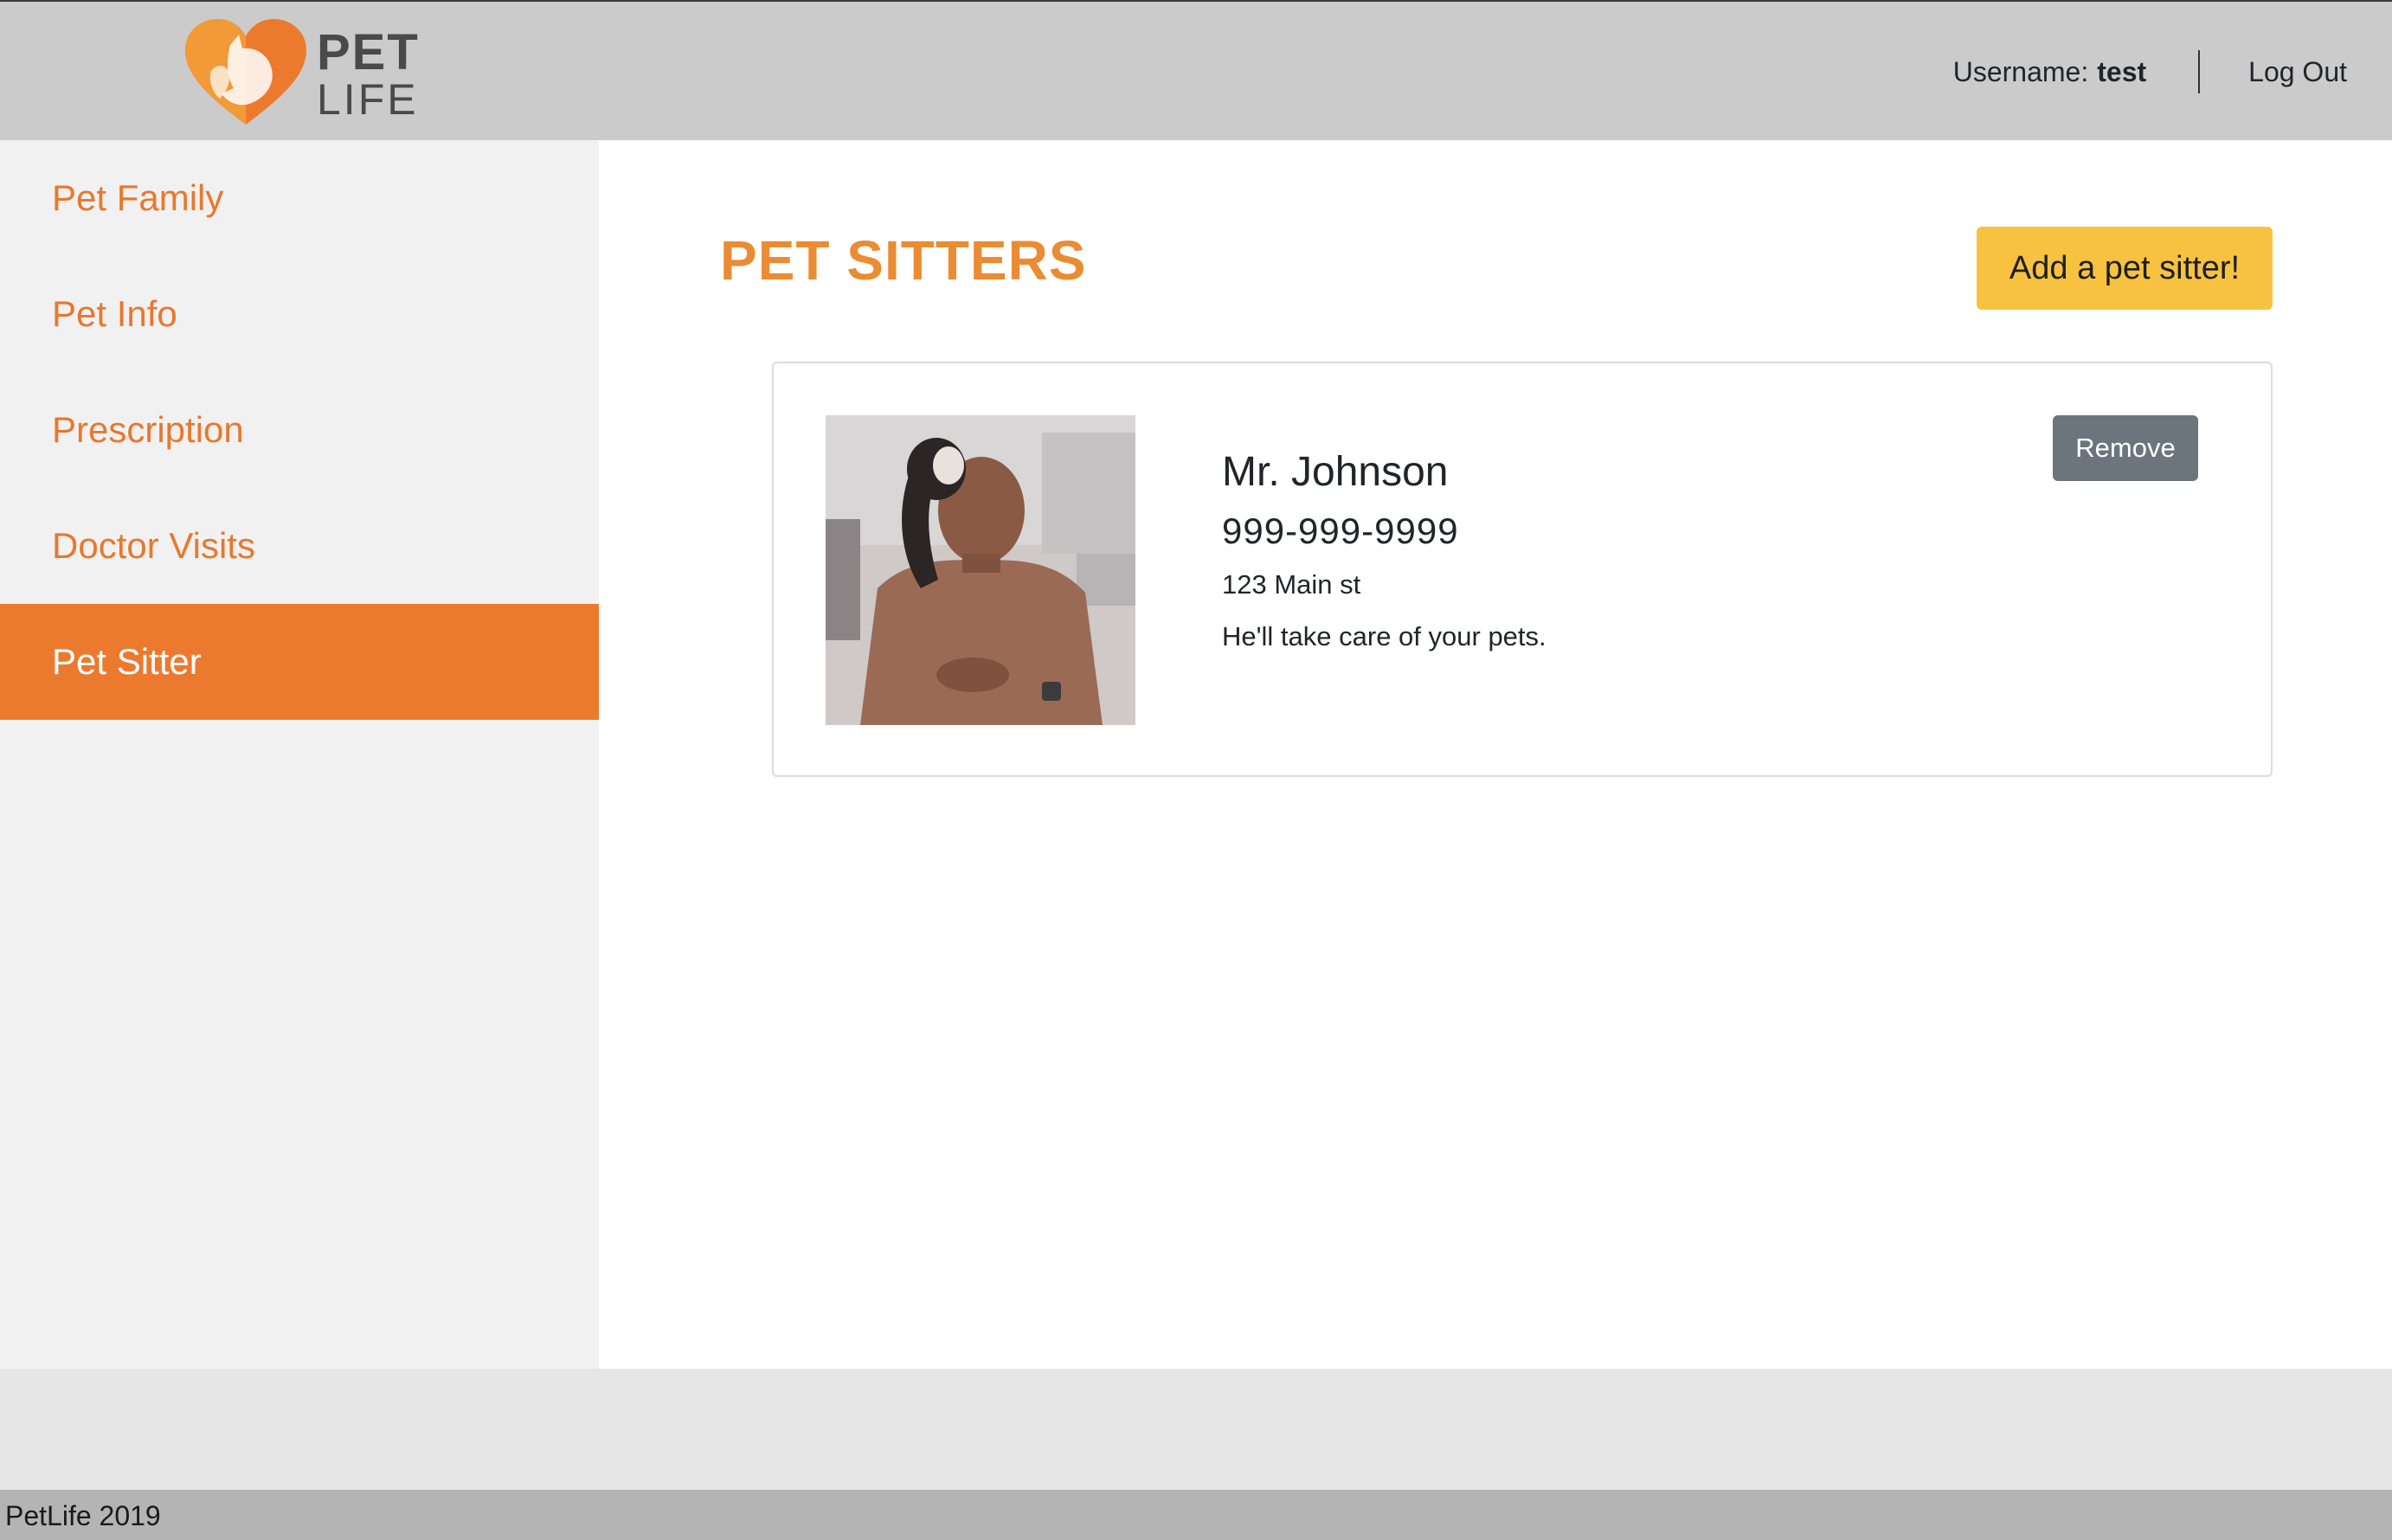  What do you see at coordinates (1196, 1515) in the screenshot?
I see `footer-bar: PetLife 2019` at bounding box center [1196, 1515].